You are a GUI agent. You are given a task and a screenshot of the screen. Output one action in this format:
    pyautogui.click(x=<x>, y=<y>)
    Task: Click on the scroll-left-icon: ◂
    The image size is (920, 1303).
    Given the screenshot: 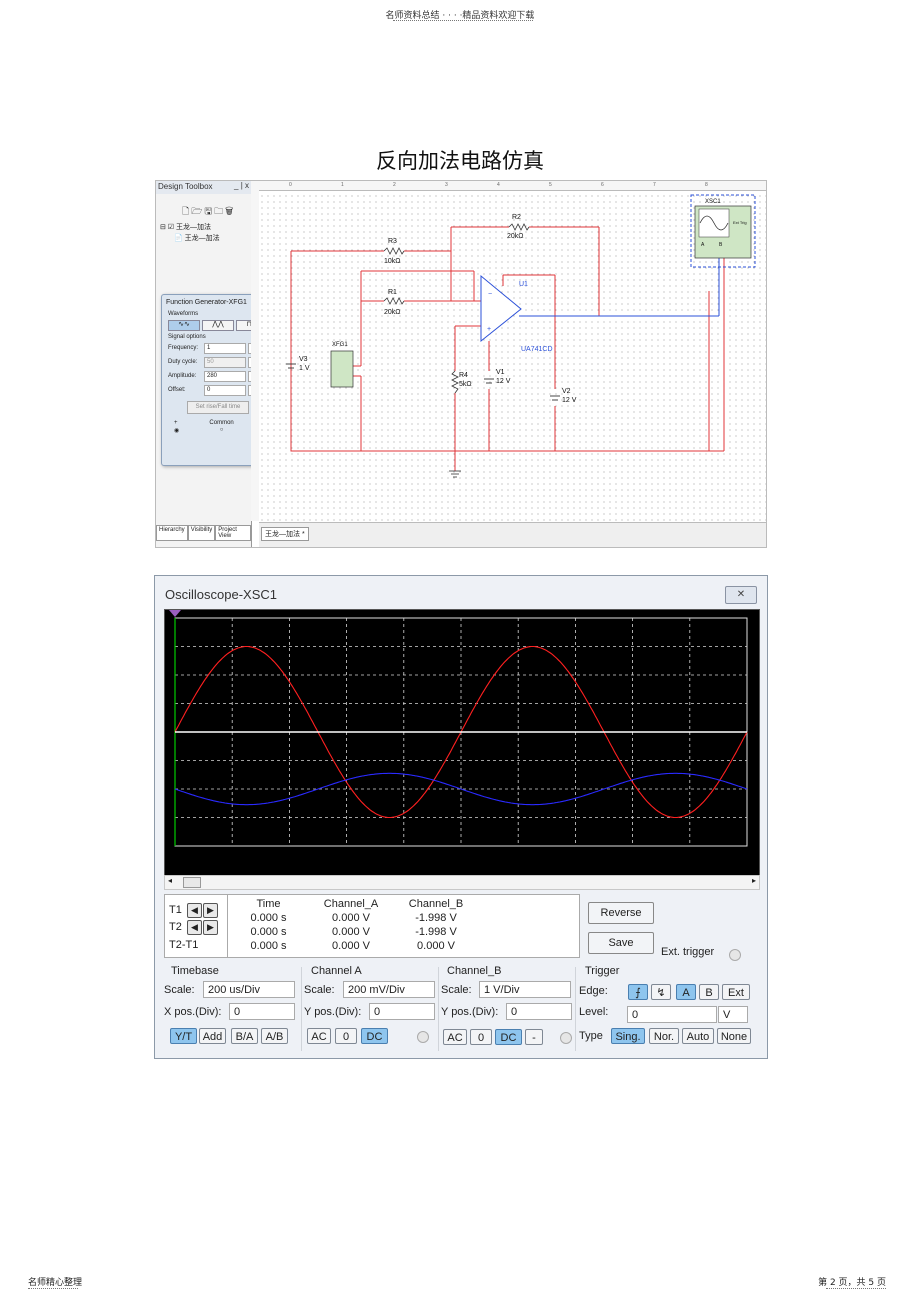 What is the action you would take?
    pyautogui.click(x=170, y=880)
    